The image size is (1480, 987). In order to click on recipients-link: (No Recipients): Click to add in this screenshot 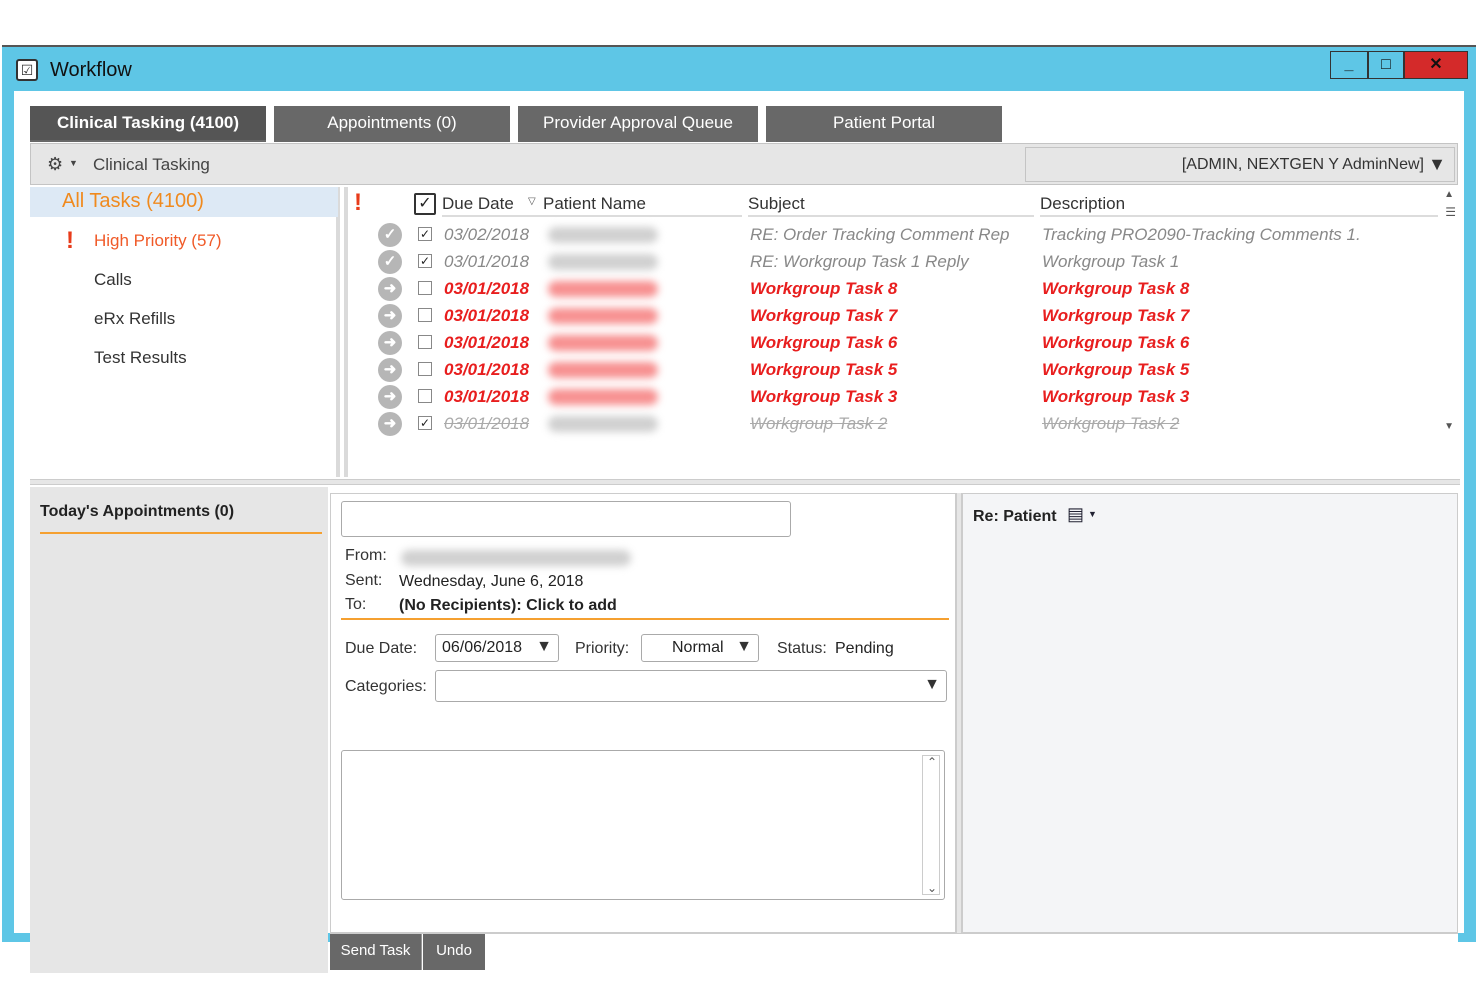, I will do `click(508, 606)`.